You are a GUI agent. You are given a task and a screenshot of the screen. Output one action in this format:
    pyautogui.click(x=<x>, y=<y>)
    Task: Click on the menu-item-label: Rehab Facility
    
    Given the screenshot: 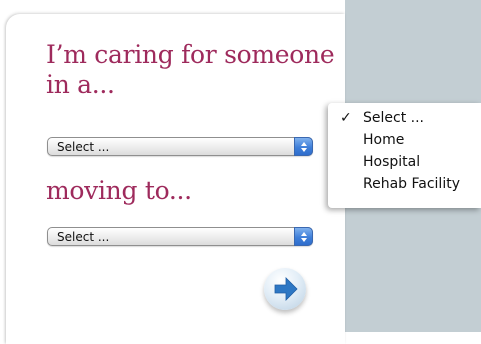 What is the action you would take?
    pyautogui.click(x=411, y=184)
    